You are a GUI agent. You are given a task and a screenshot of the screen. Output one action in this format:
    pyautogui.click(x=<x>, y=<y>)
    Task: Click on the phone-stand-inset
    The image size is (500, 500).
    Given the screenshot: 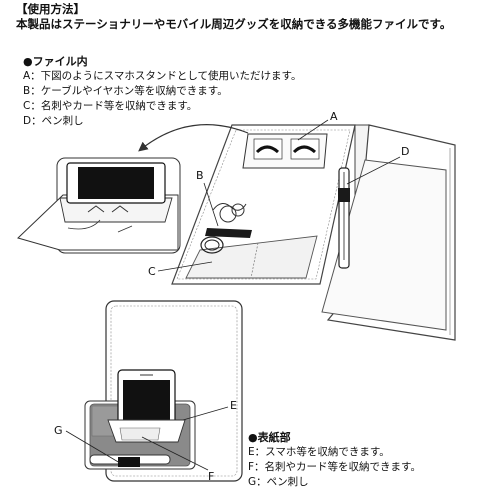 What is the action you would take?
    pyautogui.click(x=99, y=205)
    